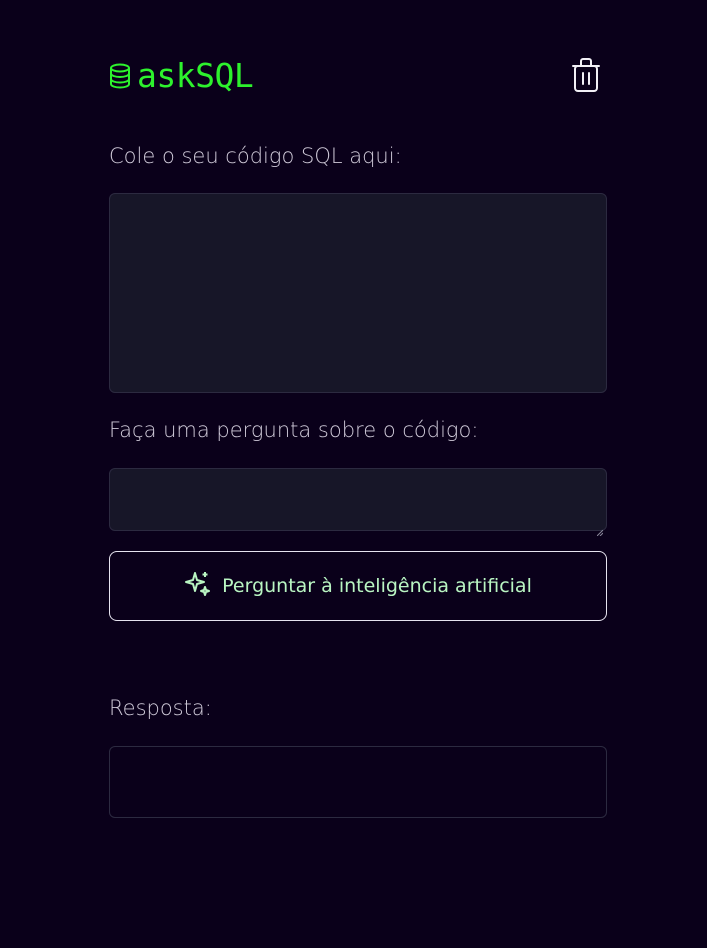 Image resolution: width=707 pixels, height=948 pixels. What do you see at coordinates (195, 75) in the screenshot?
I see `logo-text: askSQL` at bounding box center [195, 75].